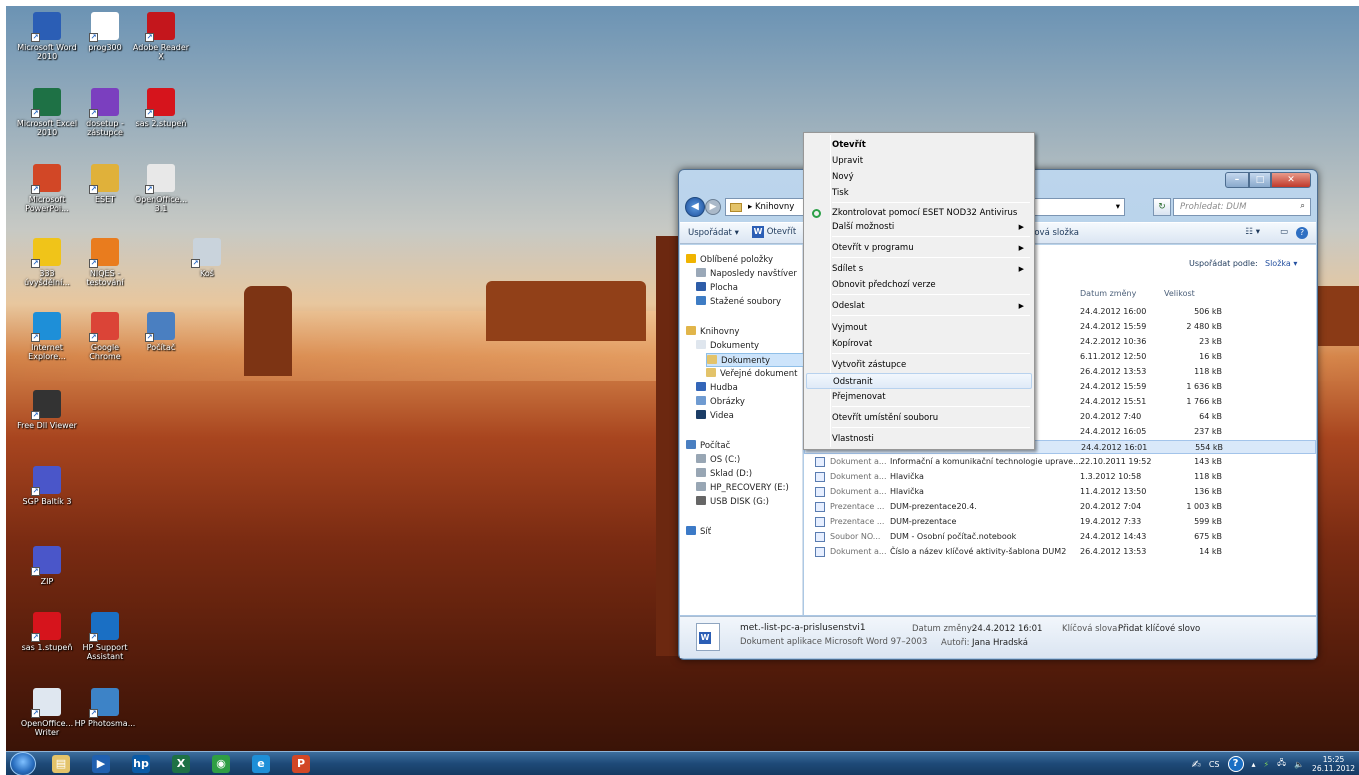  I want to click on breadcrumb-libraries: Knihovny, so click(774, 207).